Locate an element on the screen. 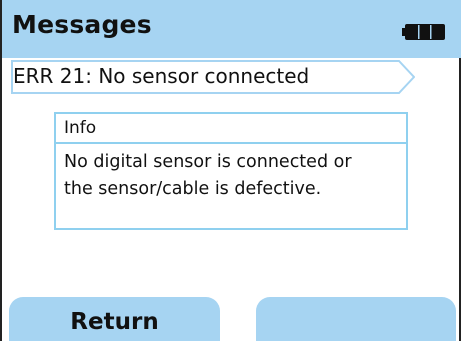 This screenshot has height=341, width=461. battery-full-icon is located at coordinates (424, 32).